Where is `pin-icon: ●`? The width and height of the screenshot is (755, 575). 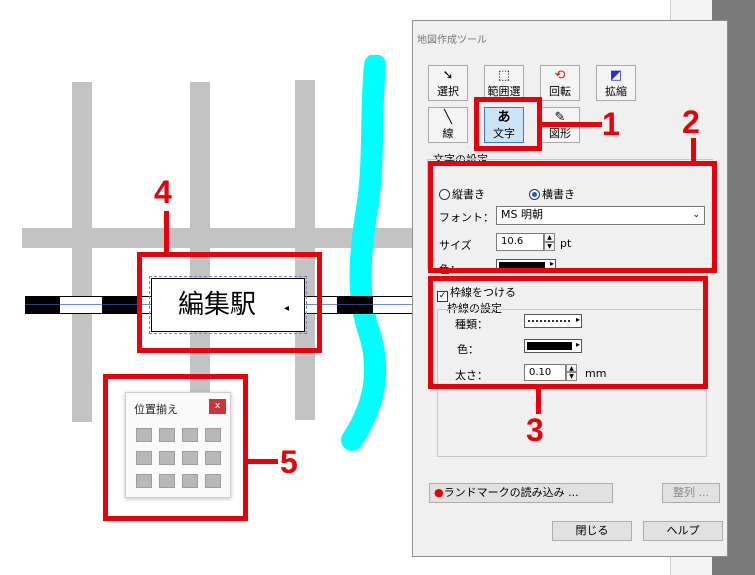 pin-icon: ● is located at coordinates (439, 492).